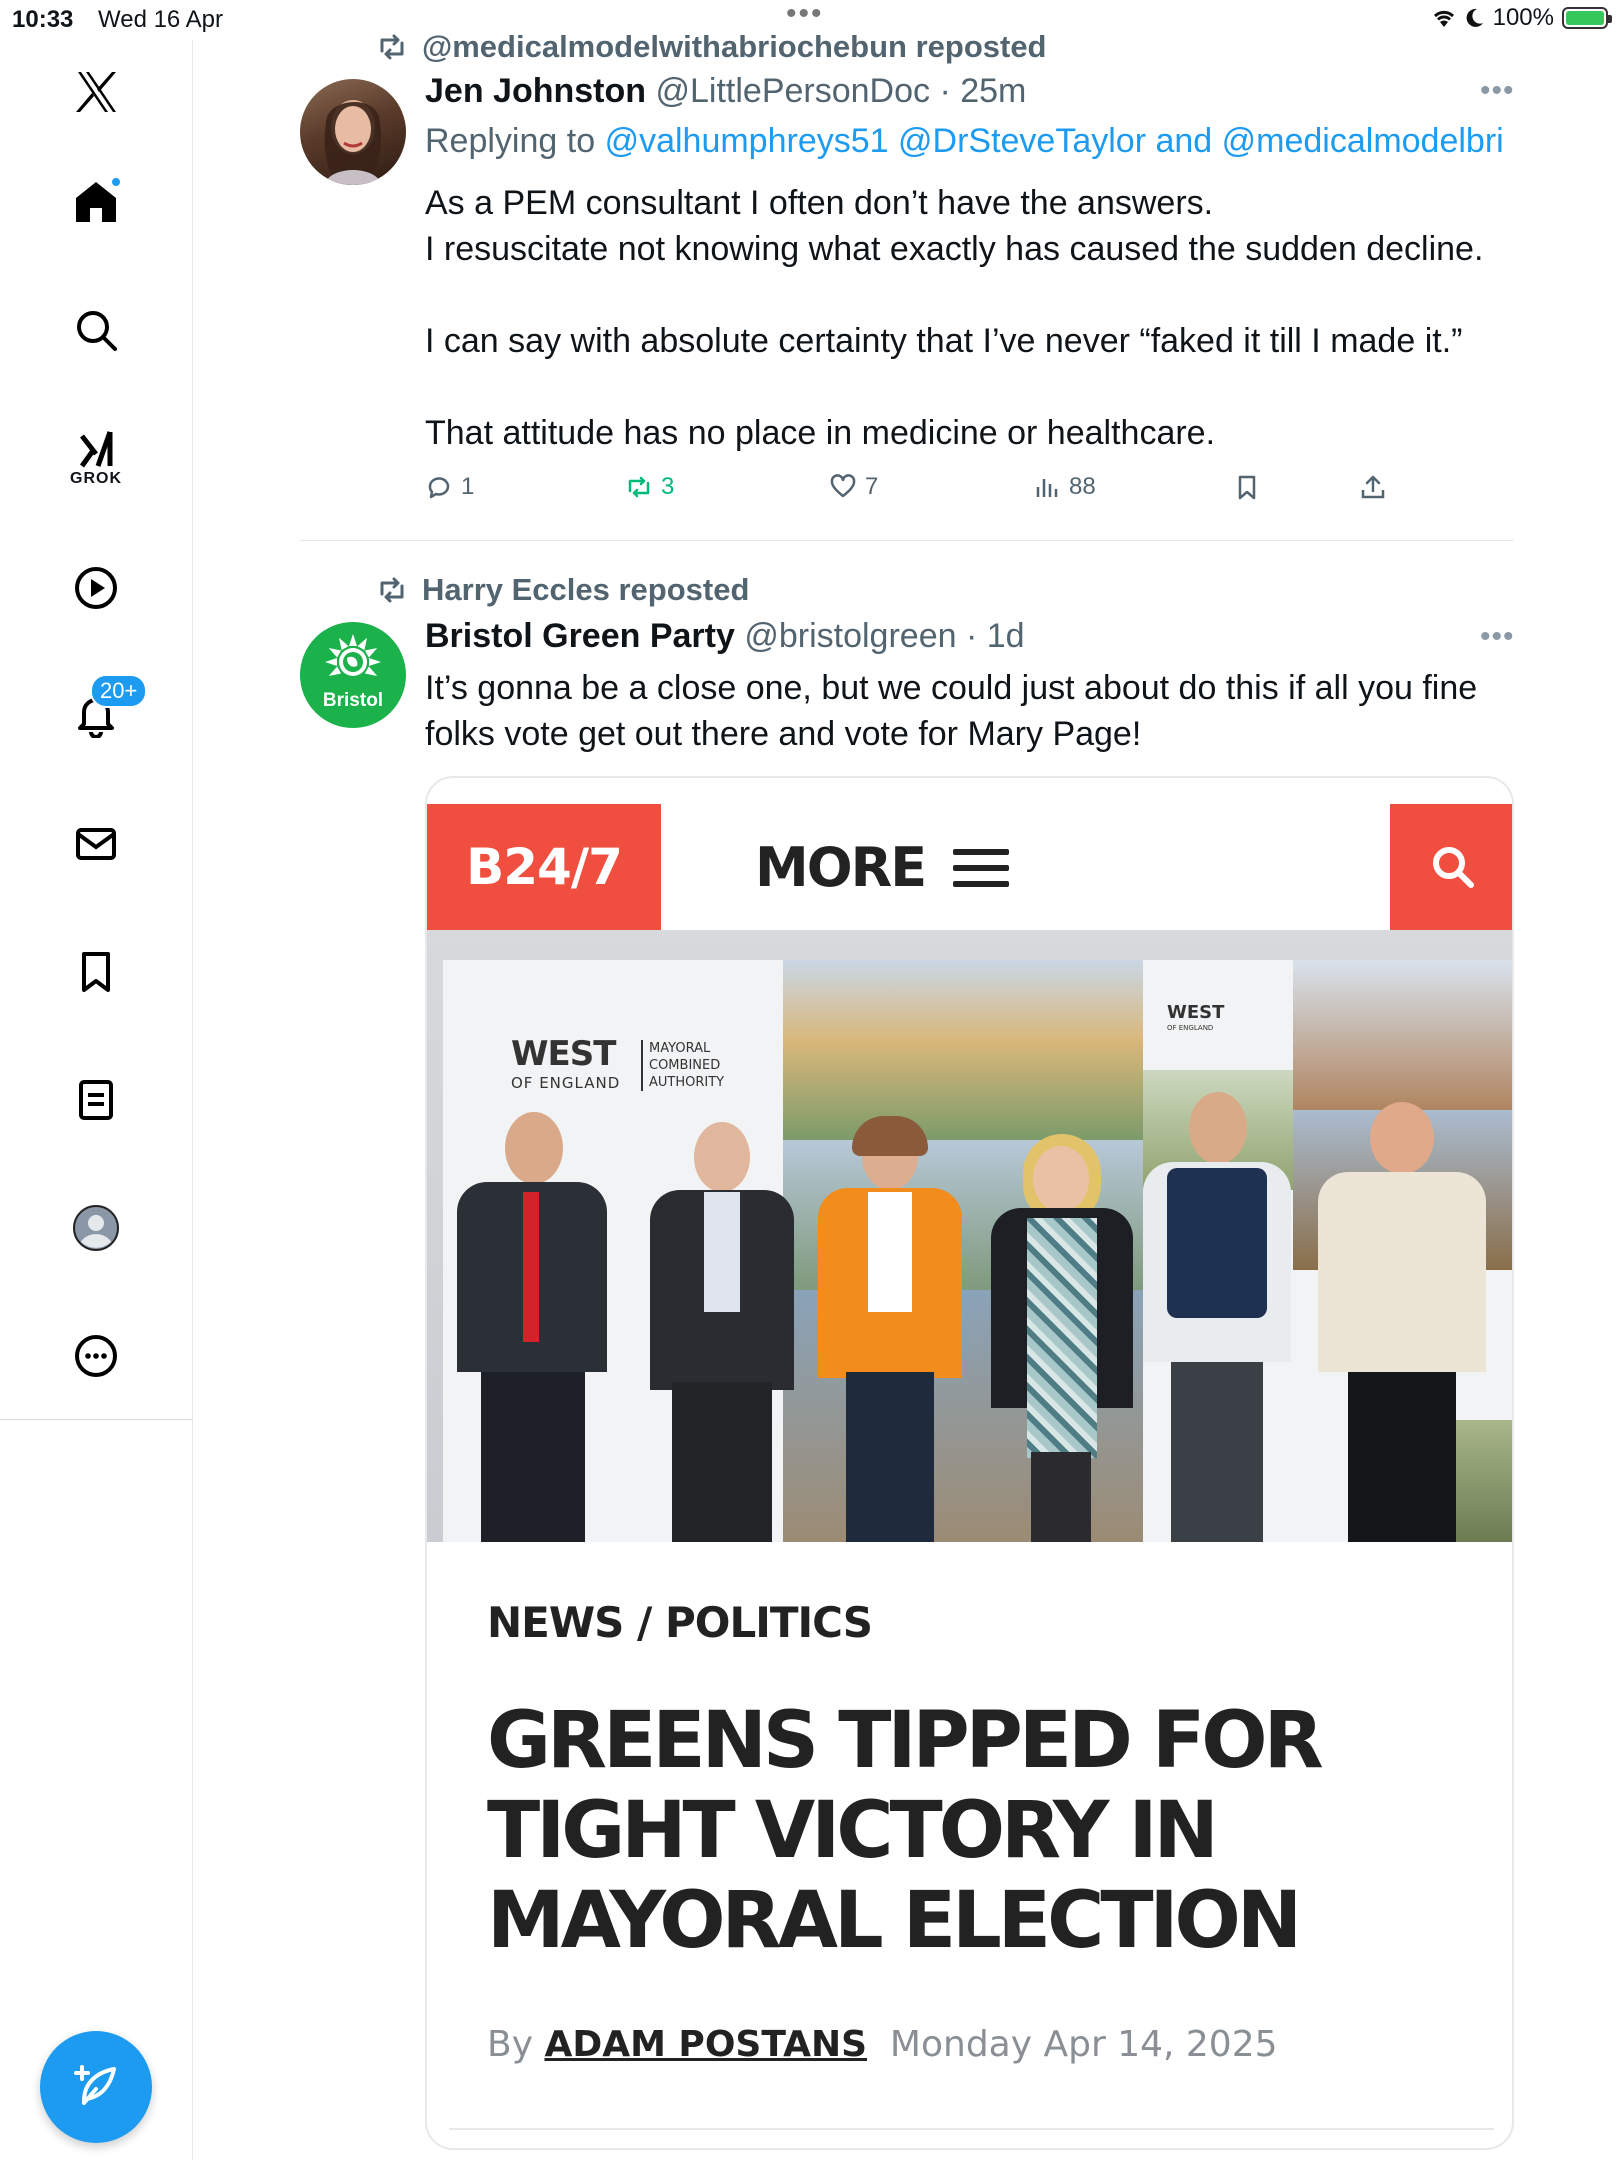 This screenshot has height=2160, width=1620. I want to click on post-header: Bristol Green Party @bristolgreen · 1d, so click(725, 636).